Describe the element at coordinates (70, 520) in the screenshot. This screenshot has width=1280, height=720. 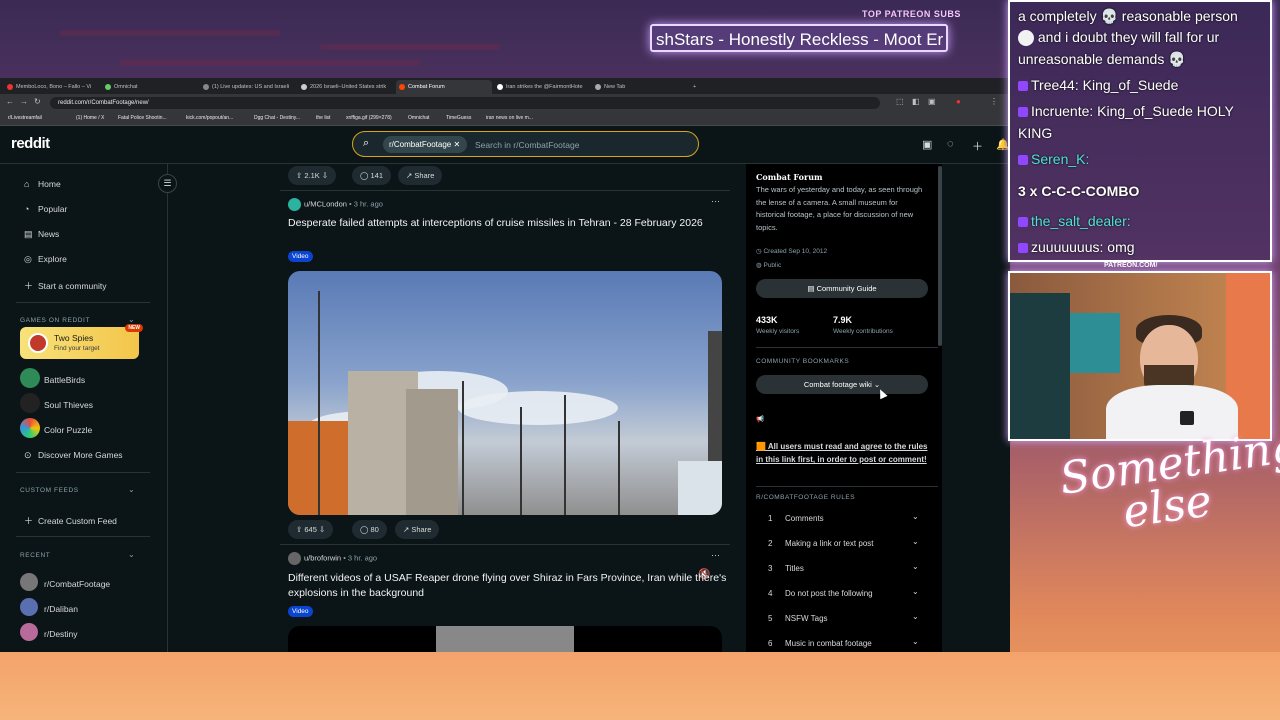
I see `create-custom-feed: ＋ Create Custom Feed` at that location.